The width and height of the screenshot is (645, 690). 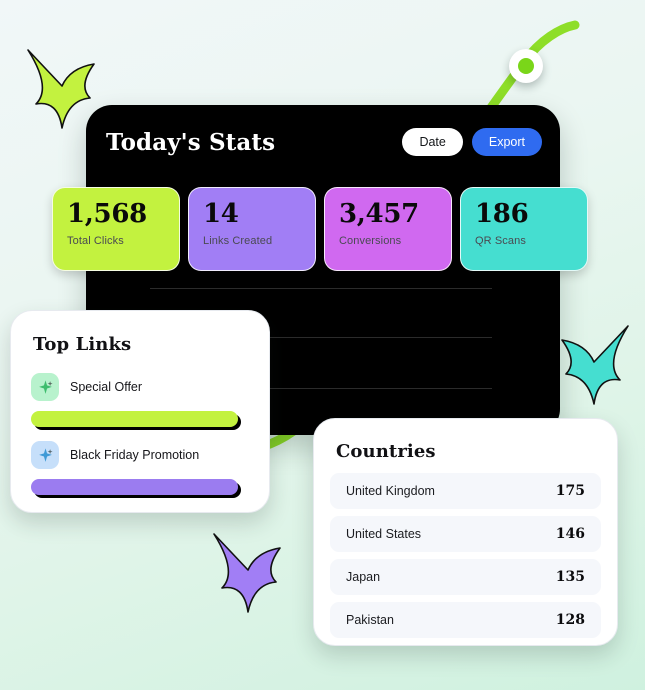 I want to click on country-count: 128, so click(x=570, y=620).